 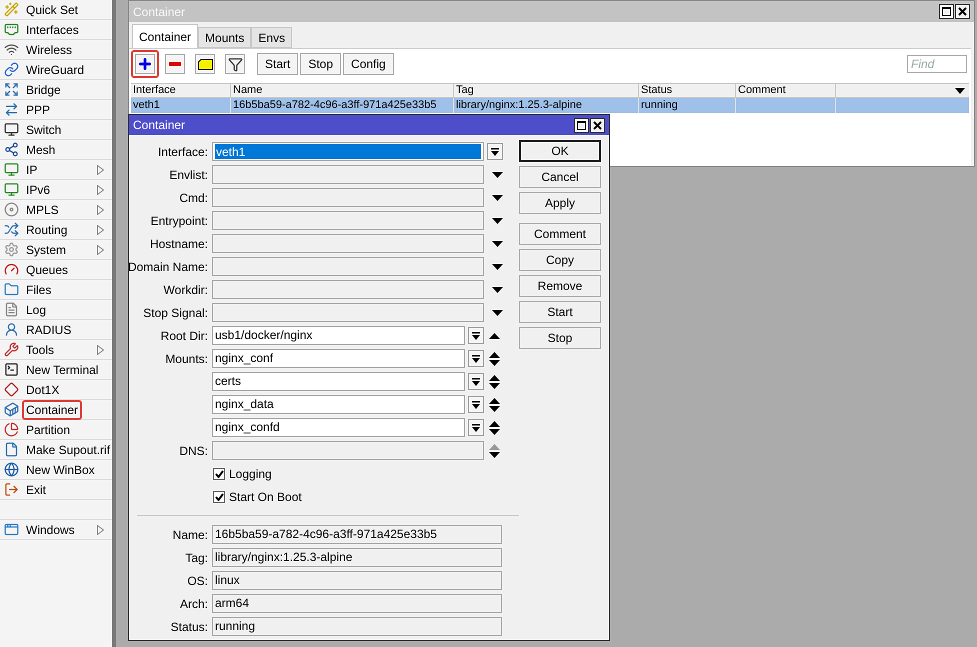 I want to click on field-label: Stop Signal:, so click(x=175, y=313).